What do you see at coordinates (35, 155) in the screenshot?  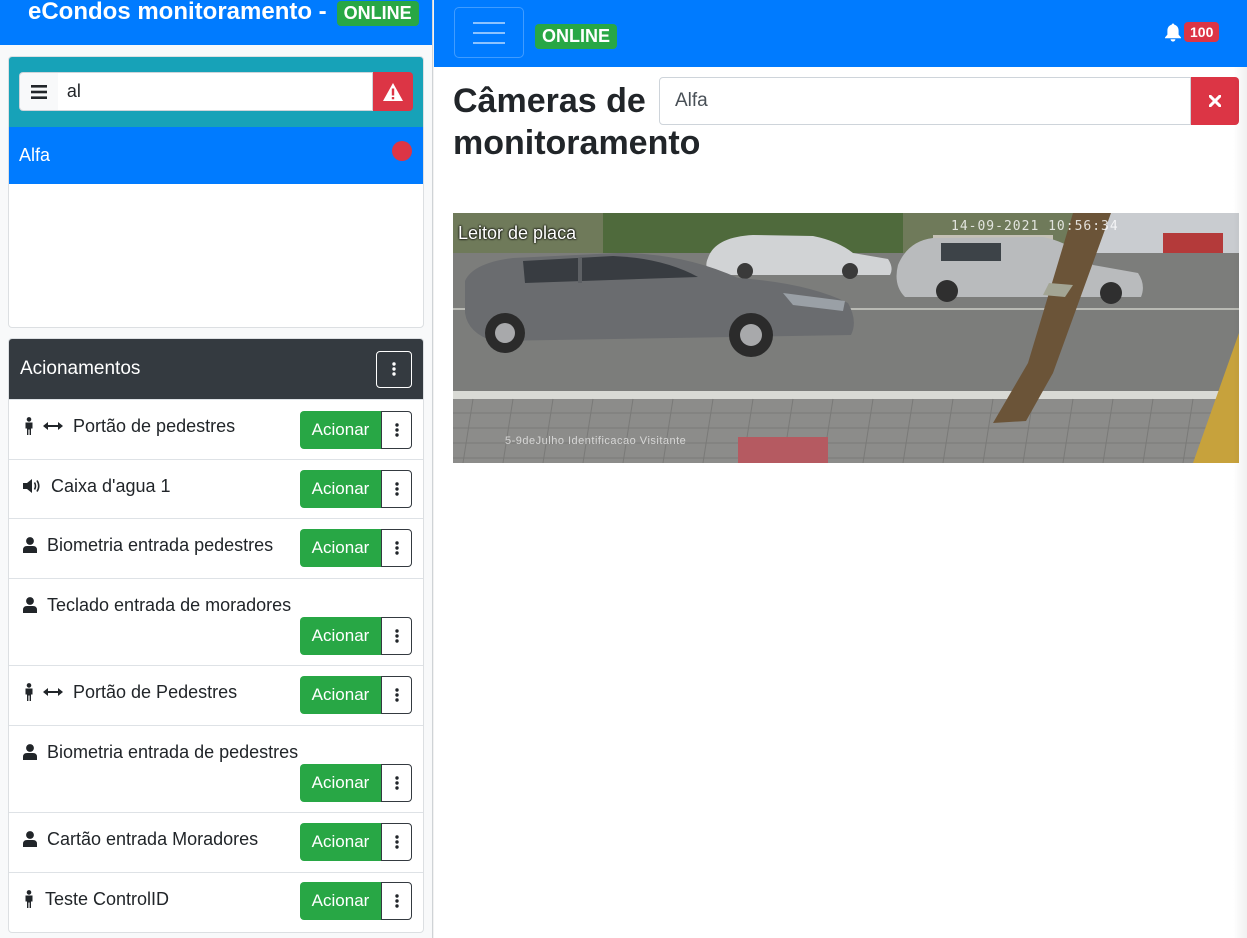 I see `condo-name: Alfa` at bounding box center [35, 155].